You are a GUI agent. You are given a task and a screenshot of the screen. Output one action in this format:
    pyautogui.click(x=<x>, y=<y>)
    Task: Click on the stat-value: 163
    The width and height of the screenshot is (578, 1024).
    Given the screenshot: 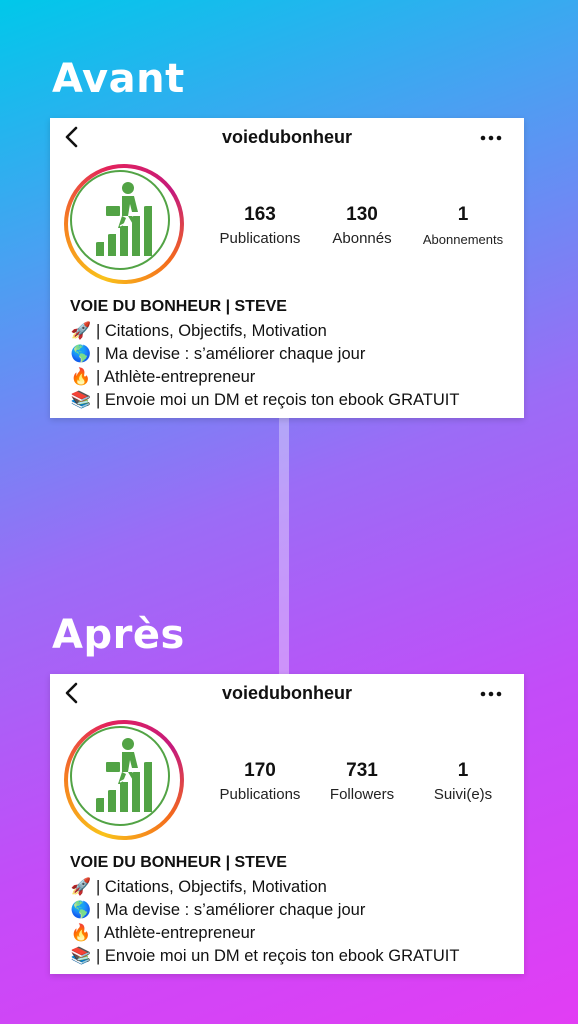 What is the action you would take?
    pyautogui.click(x=260, y=214)
    